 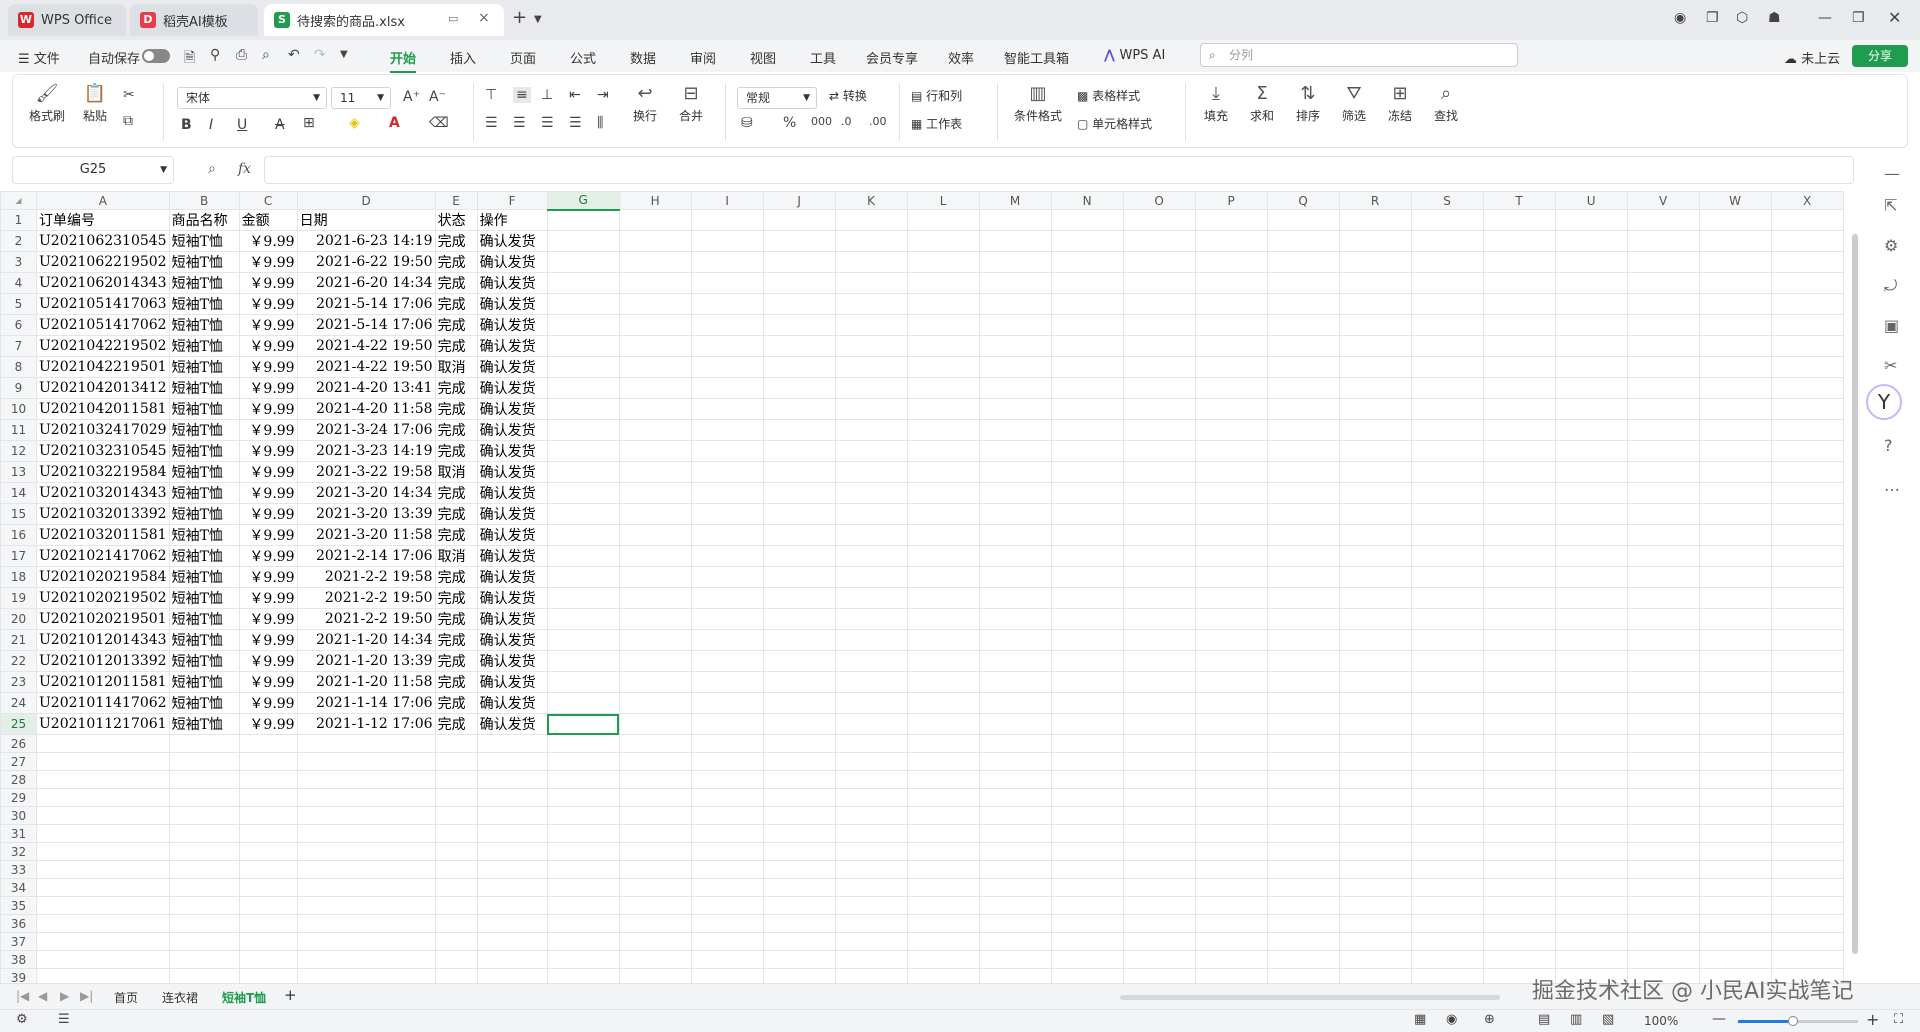 I want to click on row-header: 37, so click(x=18, y=941).